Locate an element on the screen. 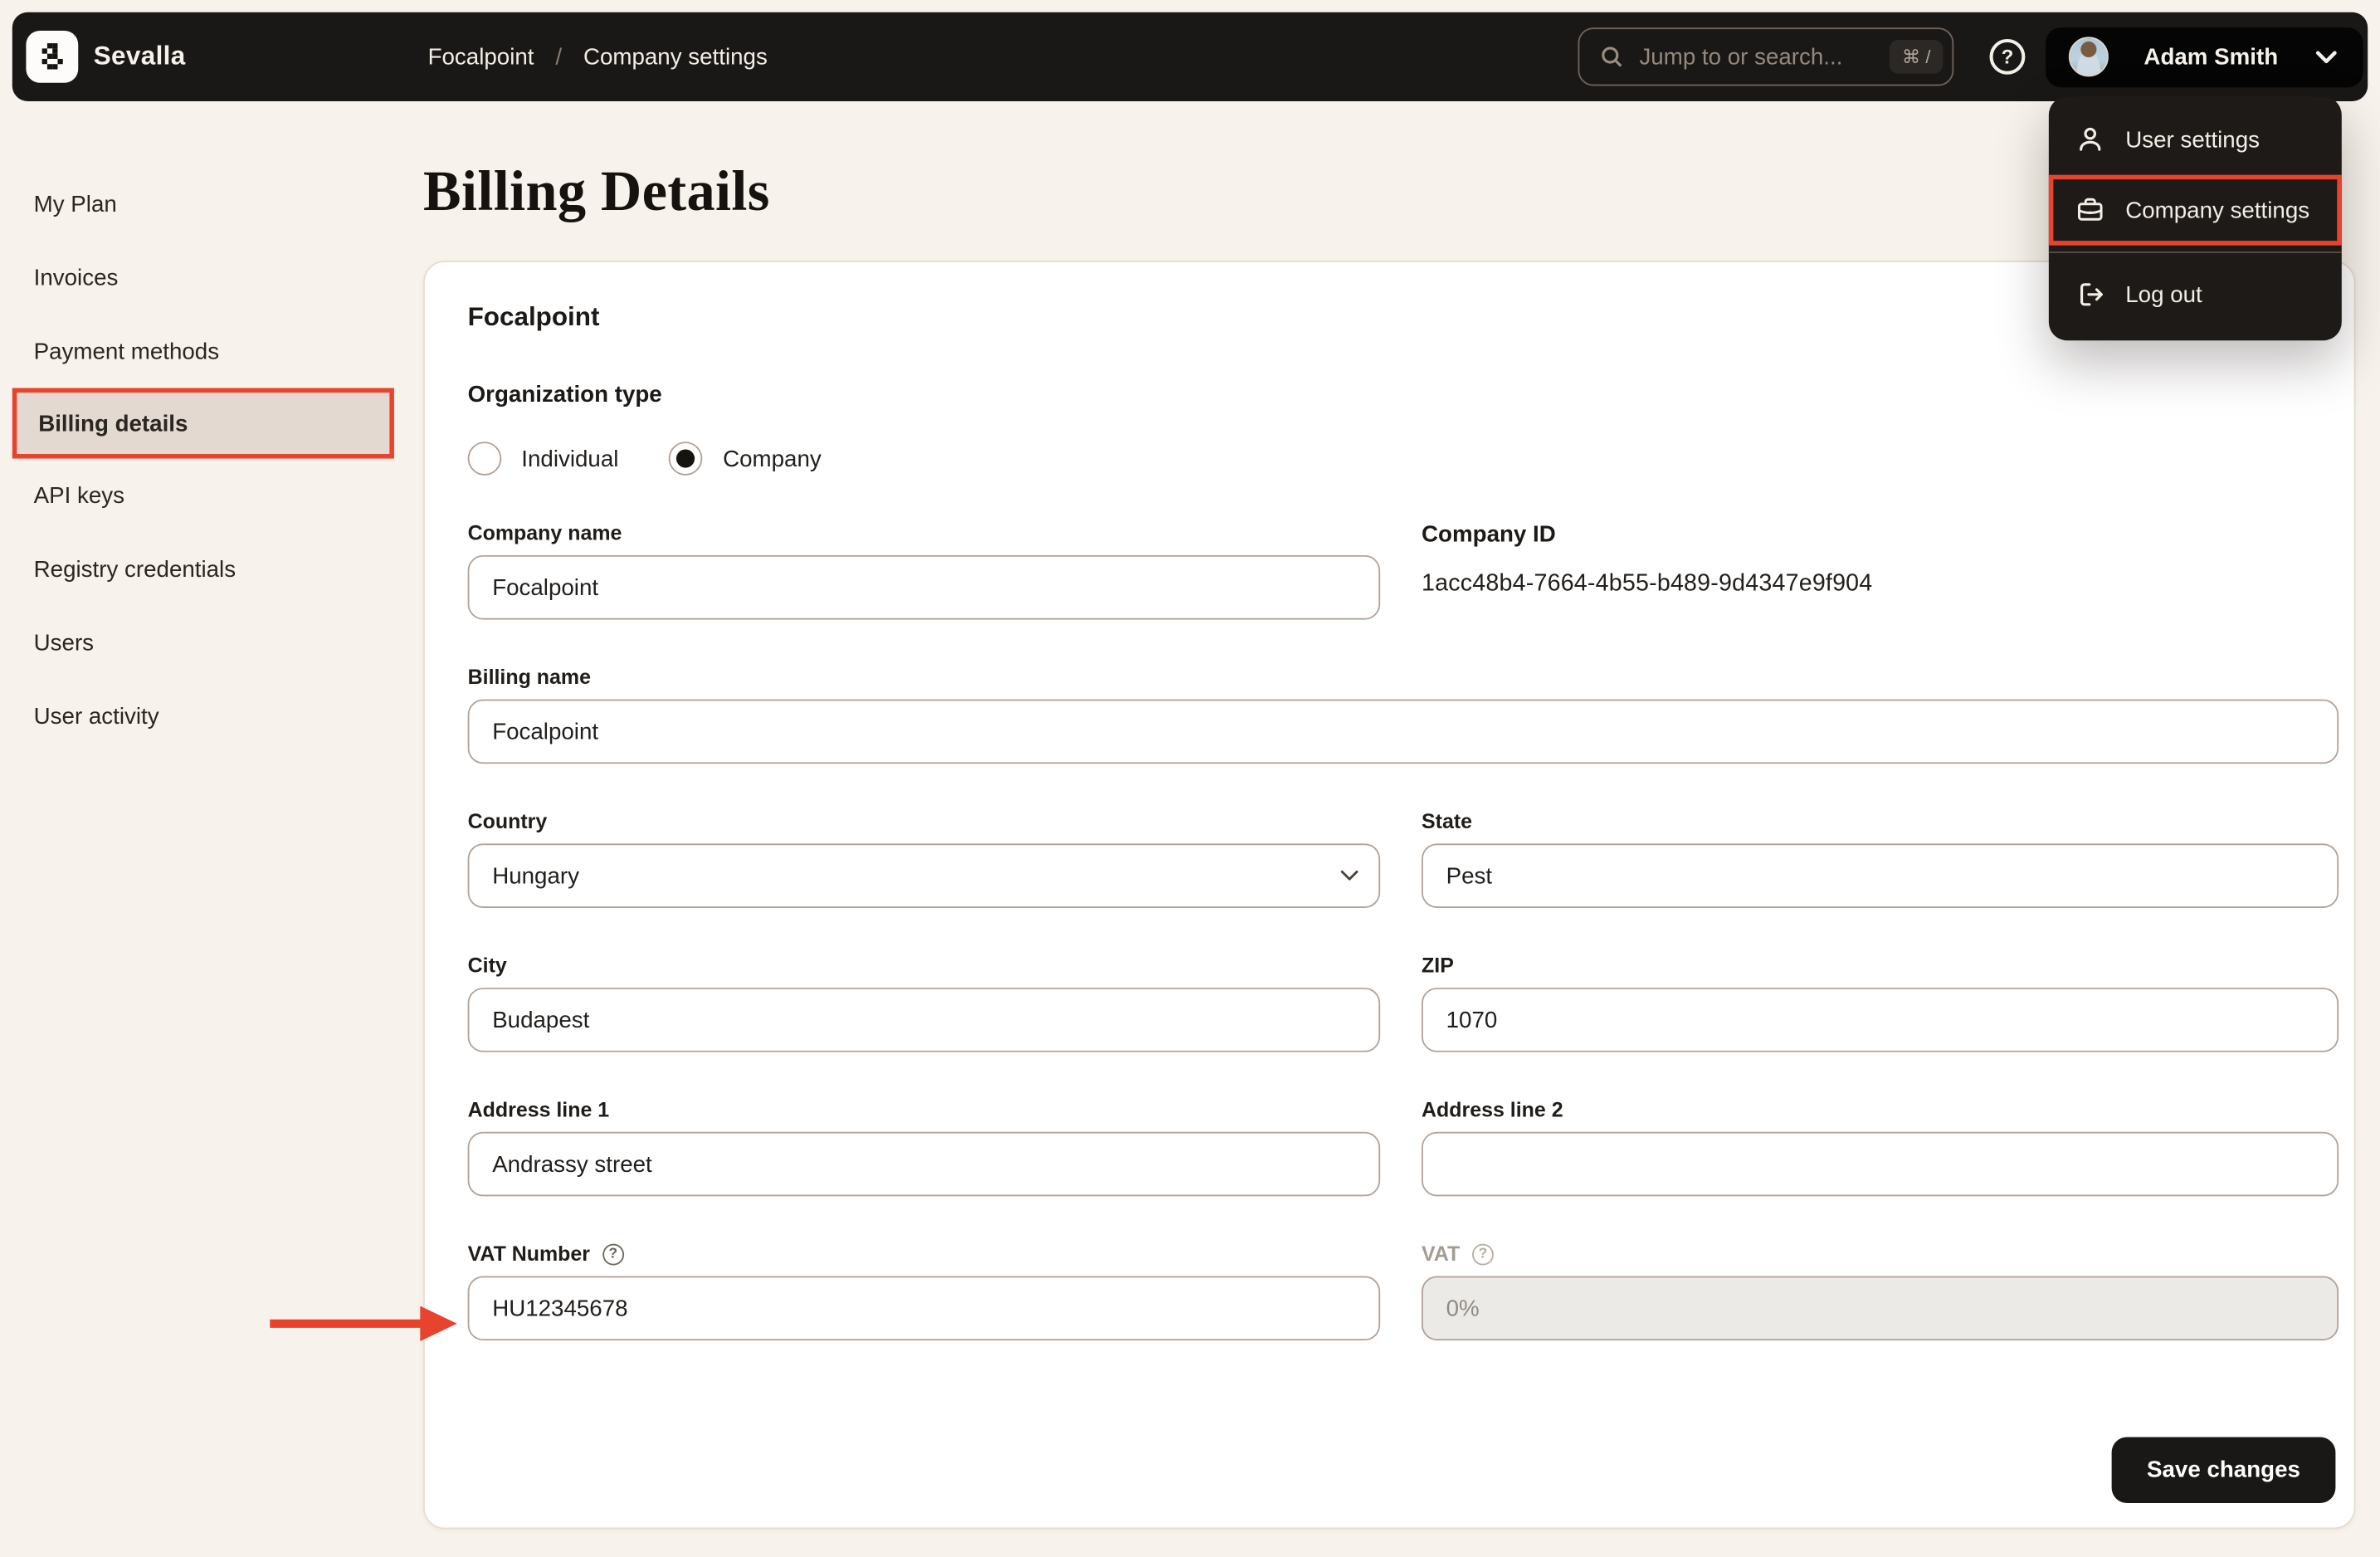 The height and width of the screenshot is (1557, 2380). company-name-field: Company name is located at coordinates (924, 570).